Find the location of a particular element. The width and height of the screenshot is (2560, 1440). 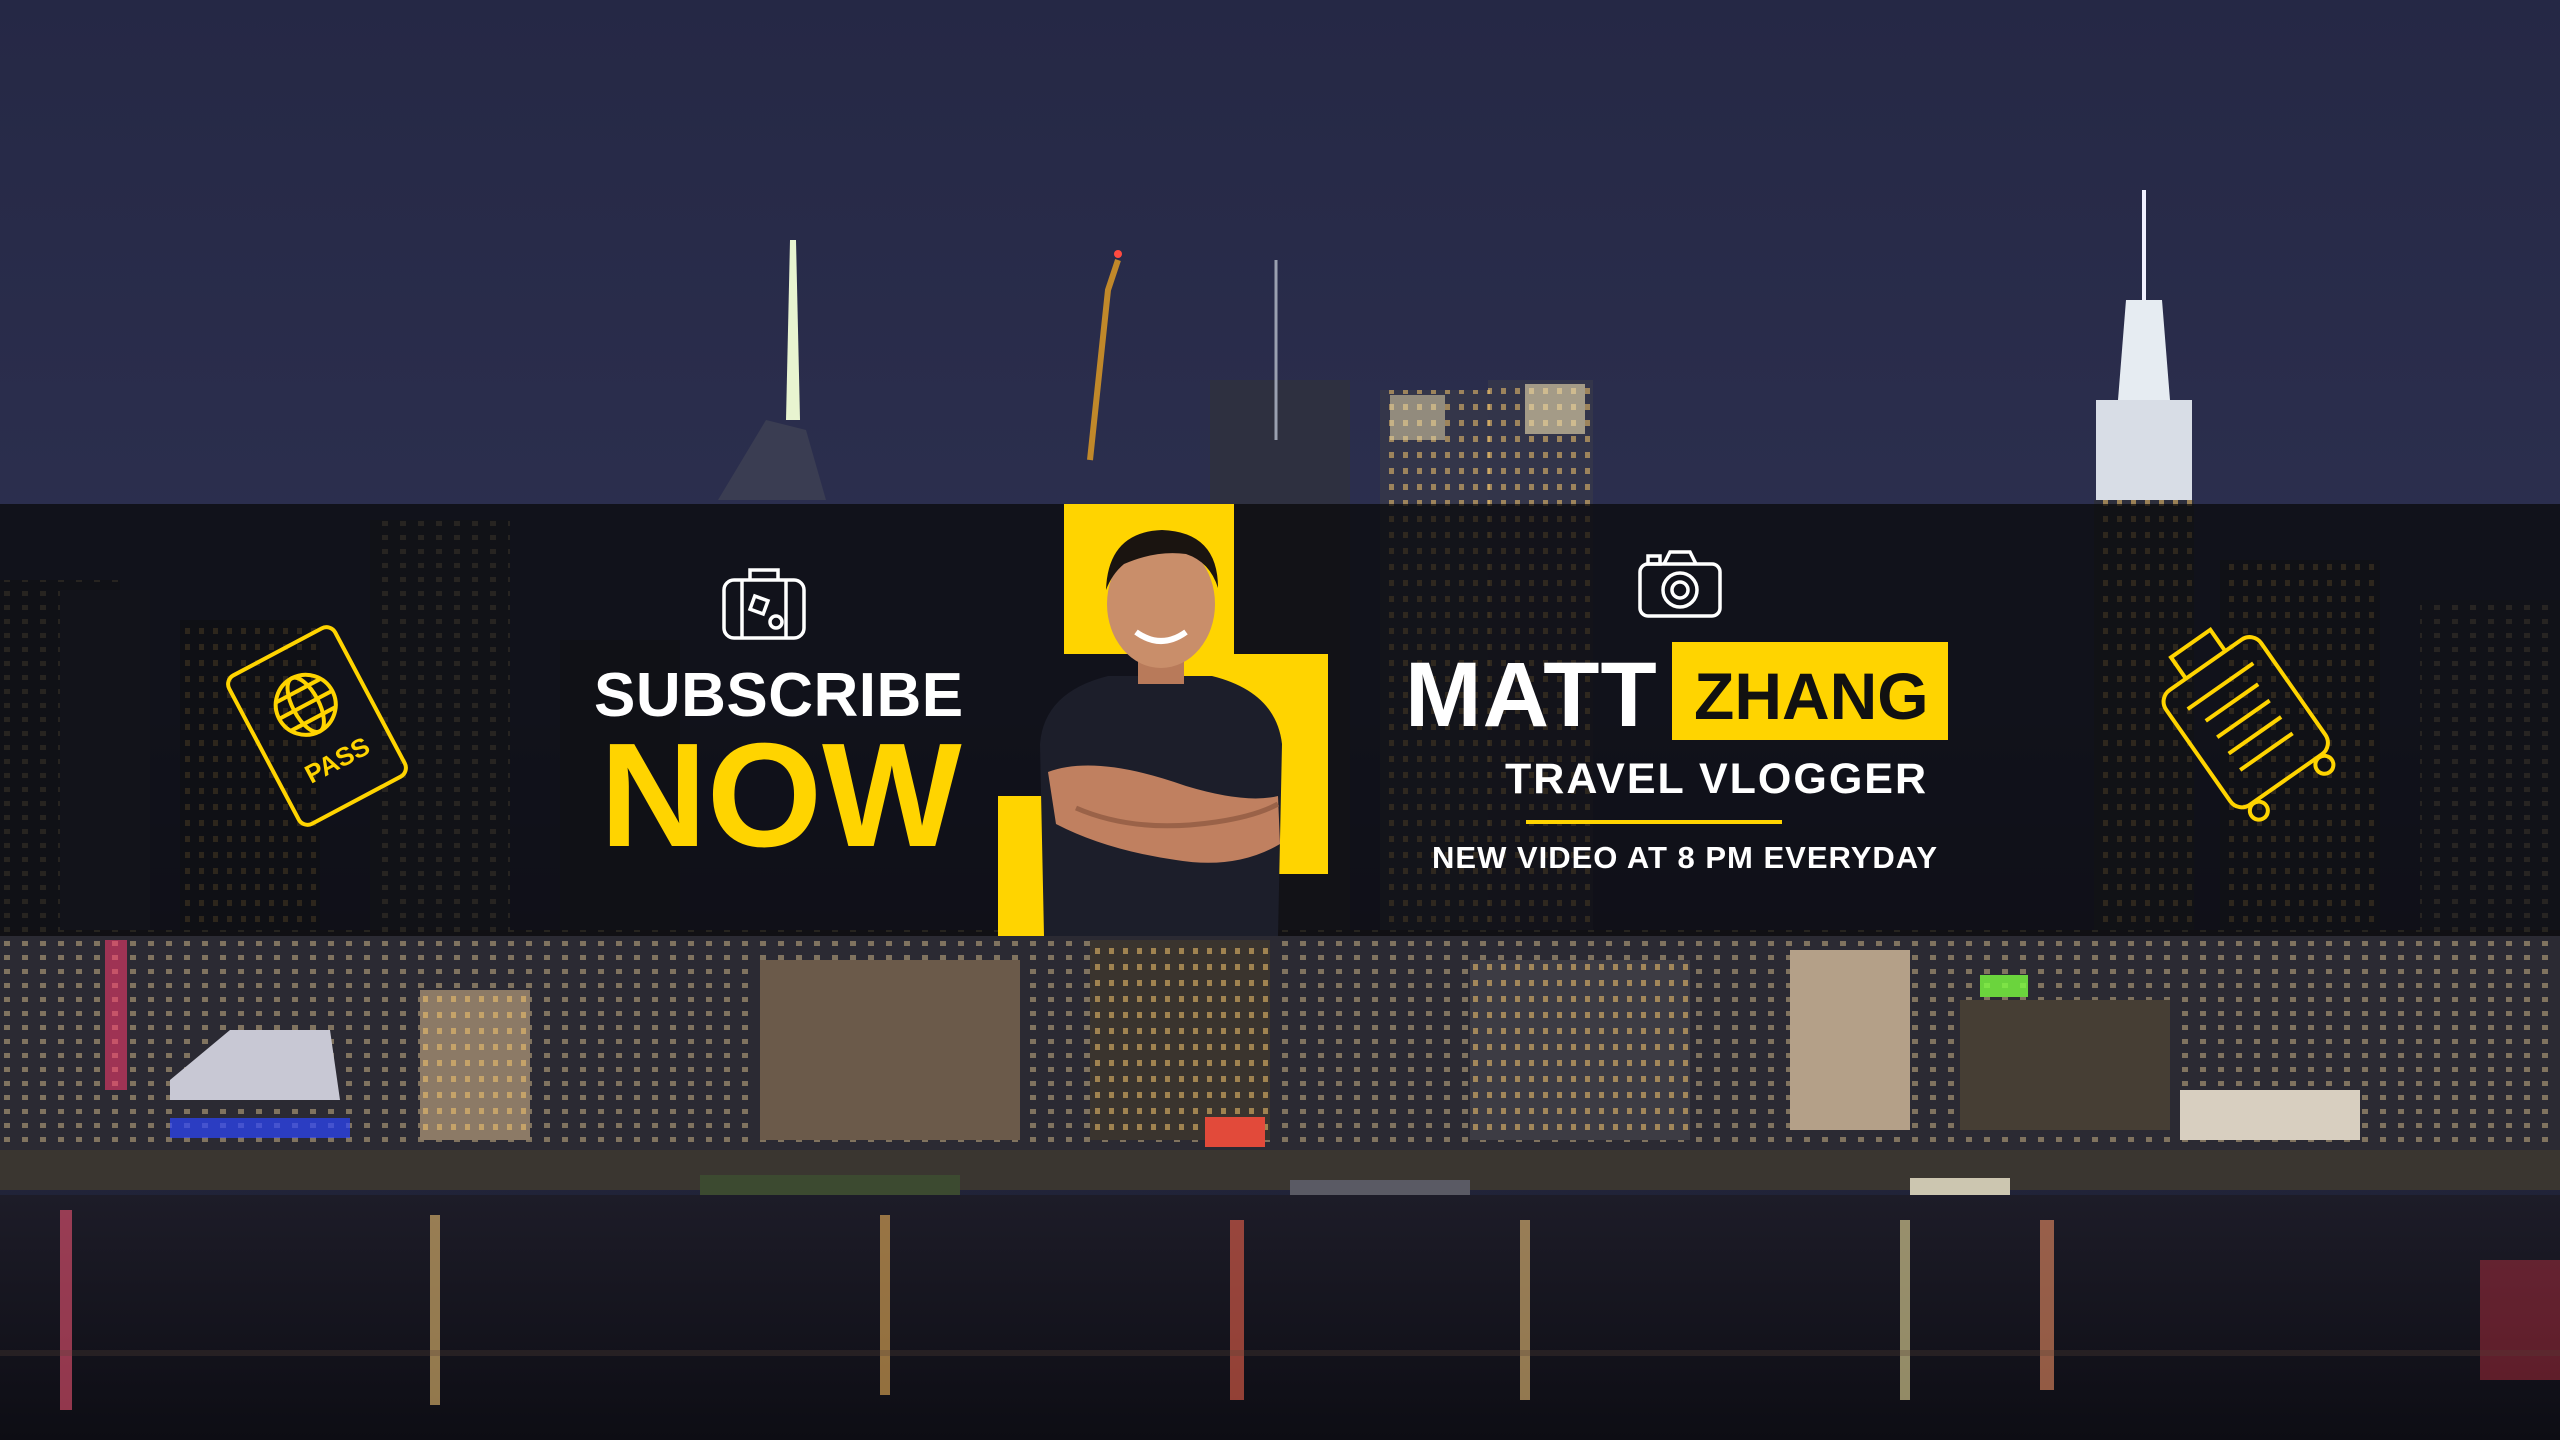

last-name: ZHANG is located at coordinates (1811, 696).